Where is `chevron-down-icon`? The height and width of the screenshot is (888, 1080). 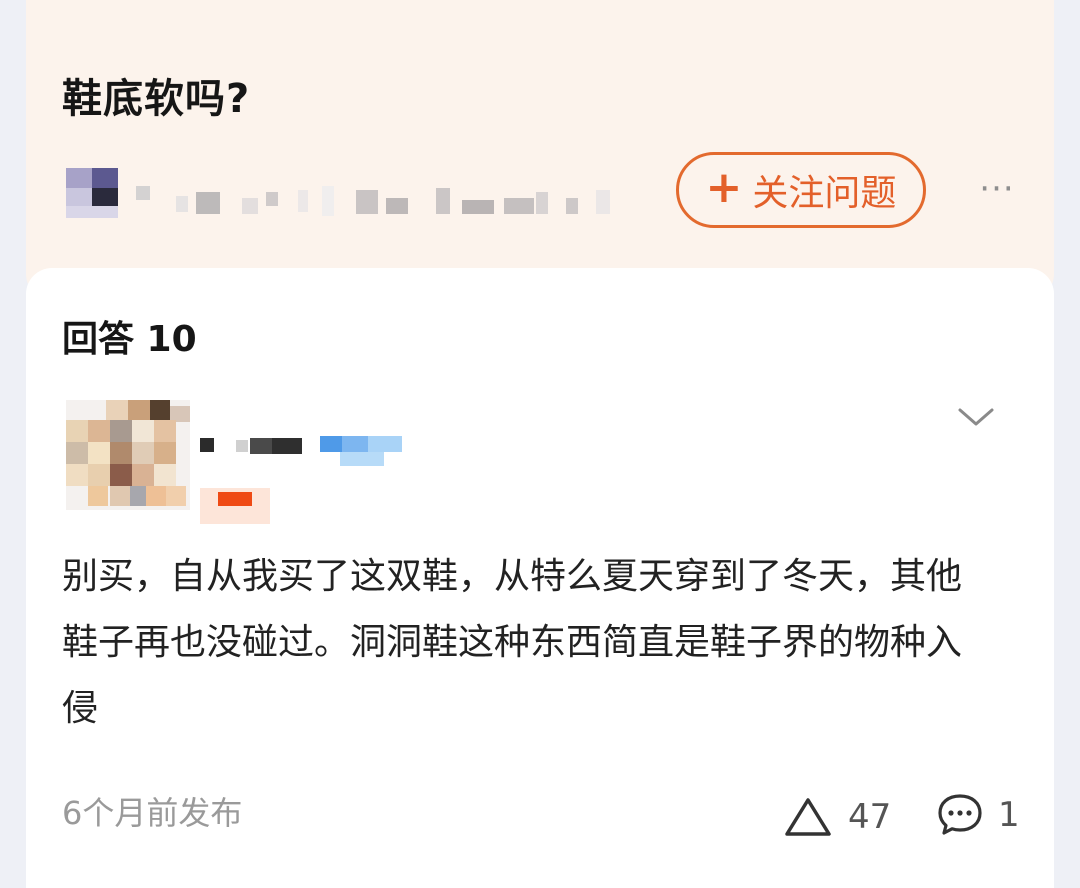
chevron-down-icon is located at coordinates (976, 417).